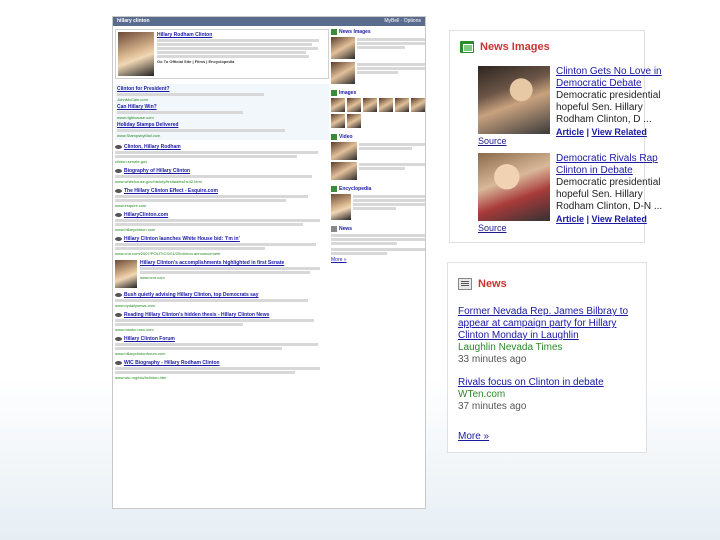  I want to click on encyclopedia-portrait, so click(341, 207).